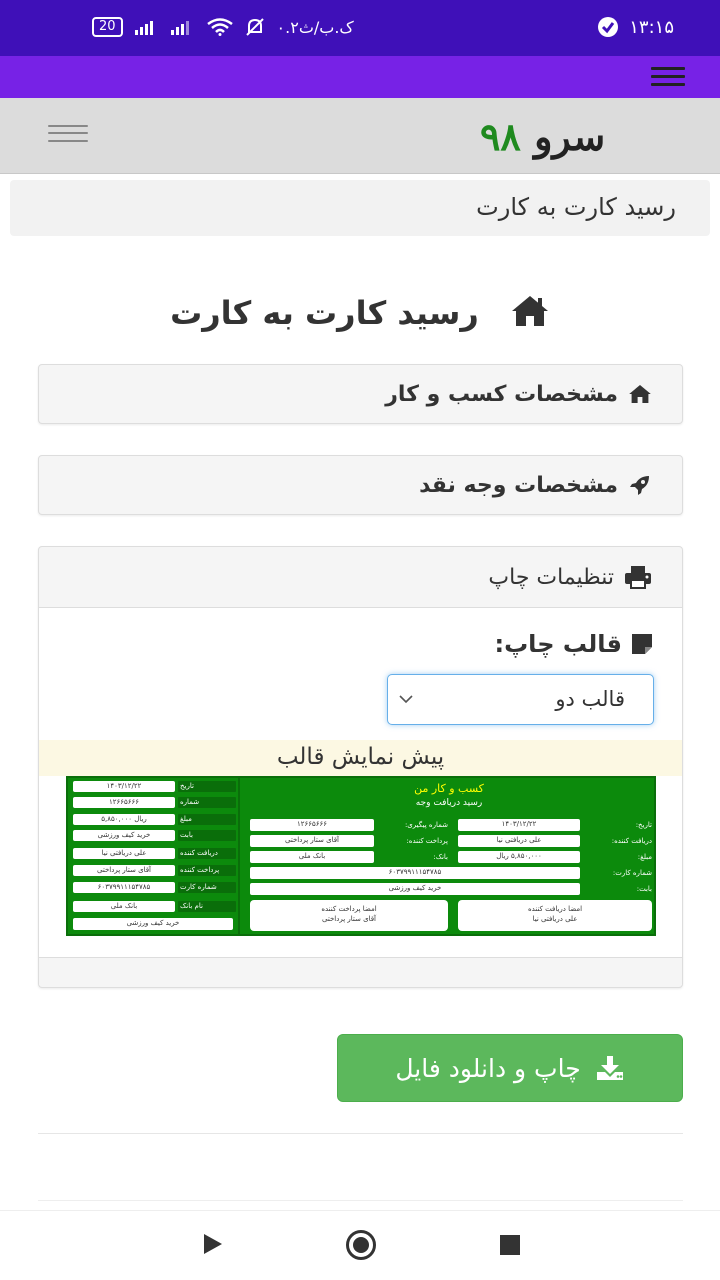 Image resolution: width=720 pixels, height=1280 pixels. I want to click on stub-amount-label: مبلغ, so click(186, 819).